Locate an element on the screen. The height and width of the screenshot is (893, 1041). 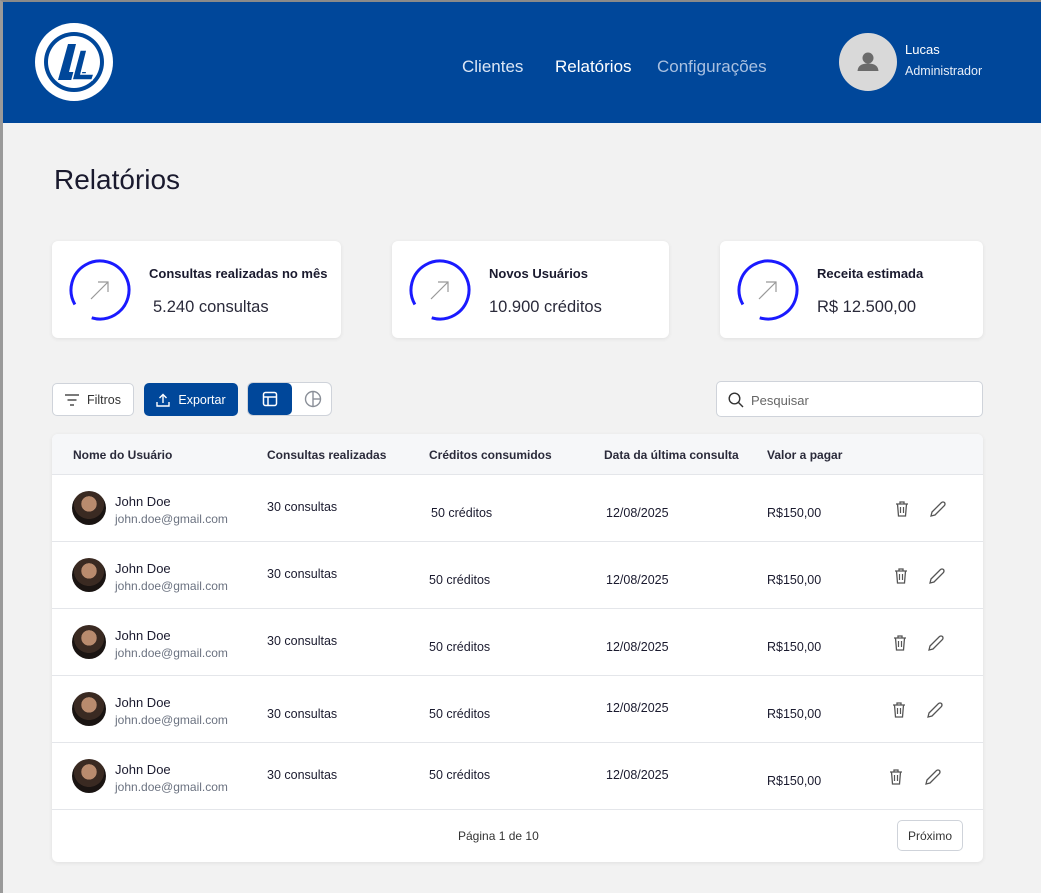
col-header-nome: Nome do Usuário is located at coordinates (122, 455).